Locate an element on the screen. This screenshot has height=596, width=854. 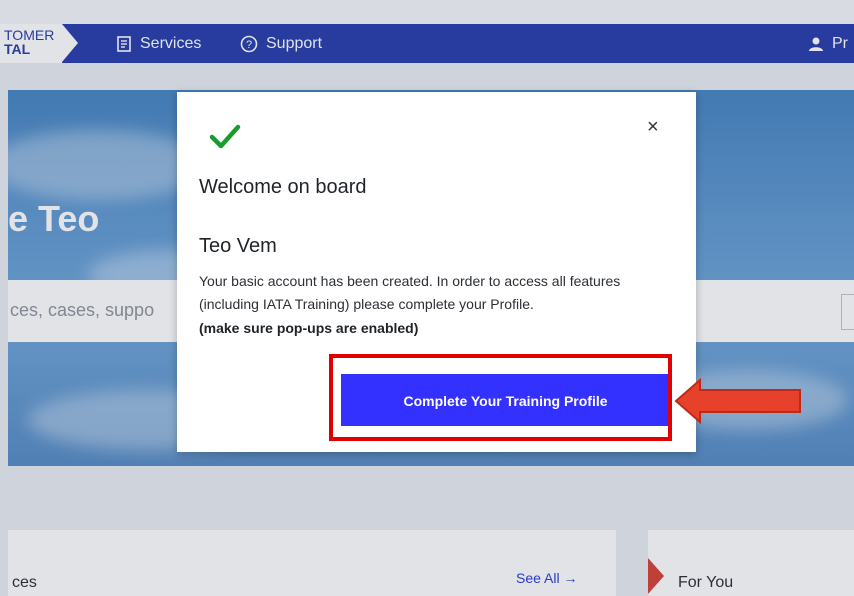
annotation-highlight-box is located at coordinates (500, 397).